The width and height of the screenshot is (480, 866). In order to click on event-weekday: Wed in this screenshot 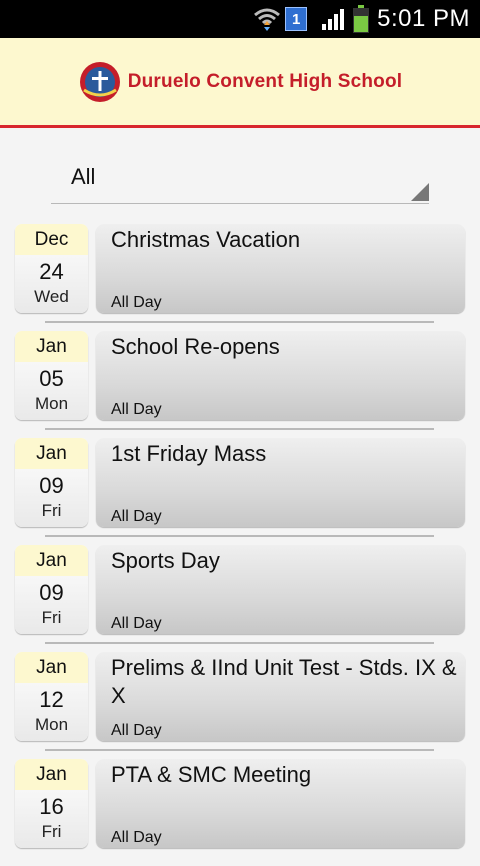, I will do `click(51, 296)`.